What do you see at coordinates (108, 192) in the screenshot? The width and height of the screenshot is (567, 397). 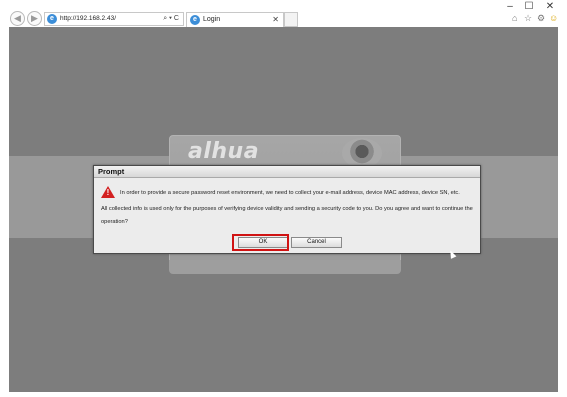 I see `warning-icon-mark: !` at bounding box center [108, 192].